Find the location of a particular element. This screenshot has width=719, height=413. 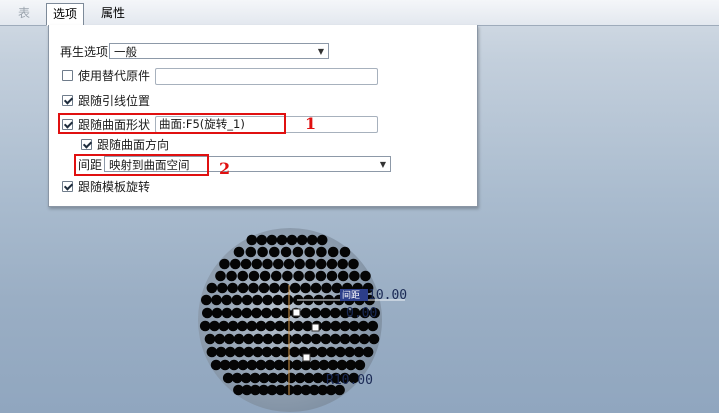

replacement-field is located at coordinates (266, 76).